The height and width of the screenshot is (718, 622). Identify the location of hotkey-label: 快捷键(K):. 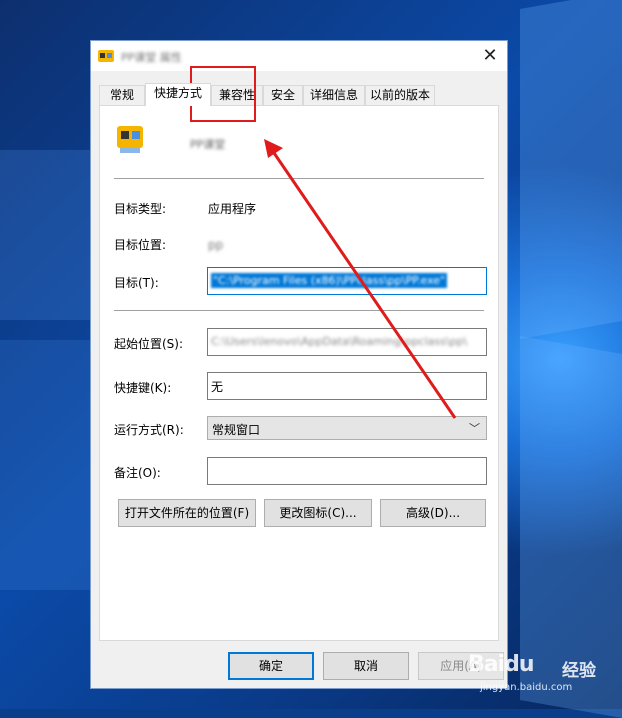
(143, 388).